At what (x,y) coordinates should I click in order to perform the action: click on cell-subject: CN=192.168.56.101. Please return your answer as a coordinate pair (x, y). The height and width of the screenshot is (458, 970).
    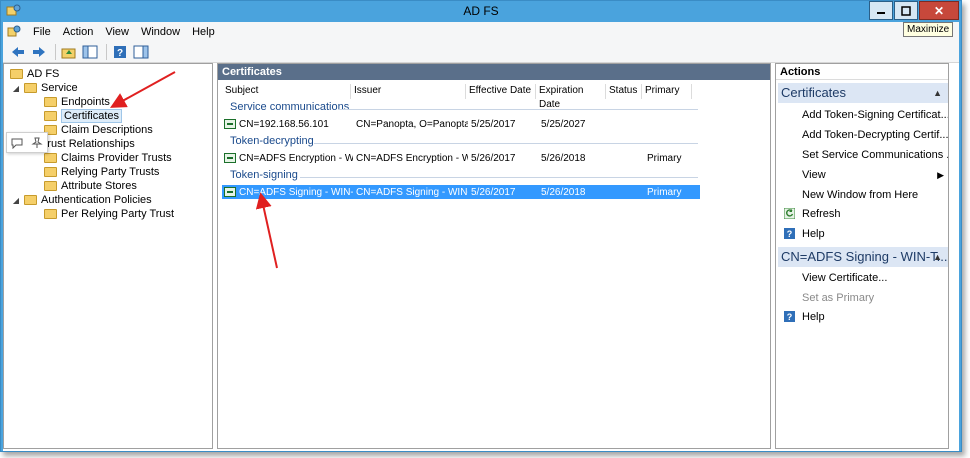
    Looking at the image, I should click on (284, 124).